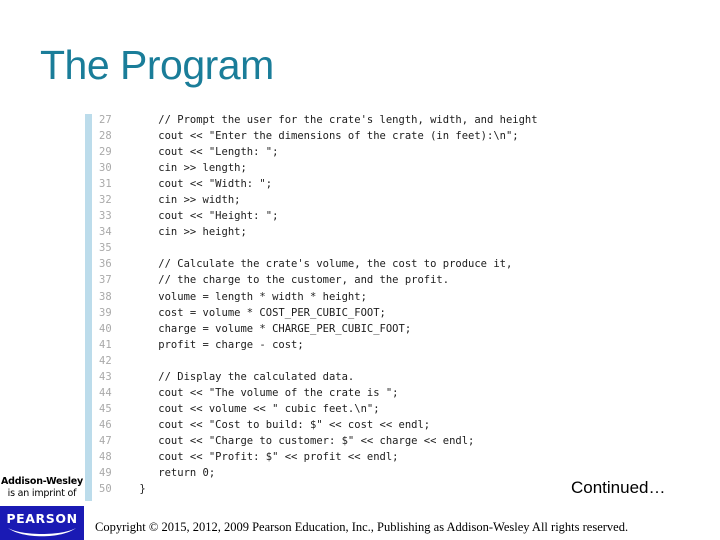  What do you see at coordinates (105, 184) in the screenshot?
I see `code-line-number: 31` at bounding box center [105, 184].